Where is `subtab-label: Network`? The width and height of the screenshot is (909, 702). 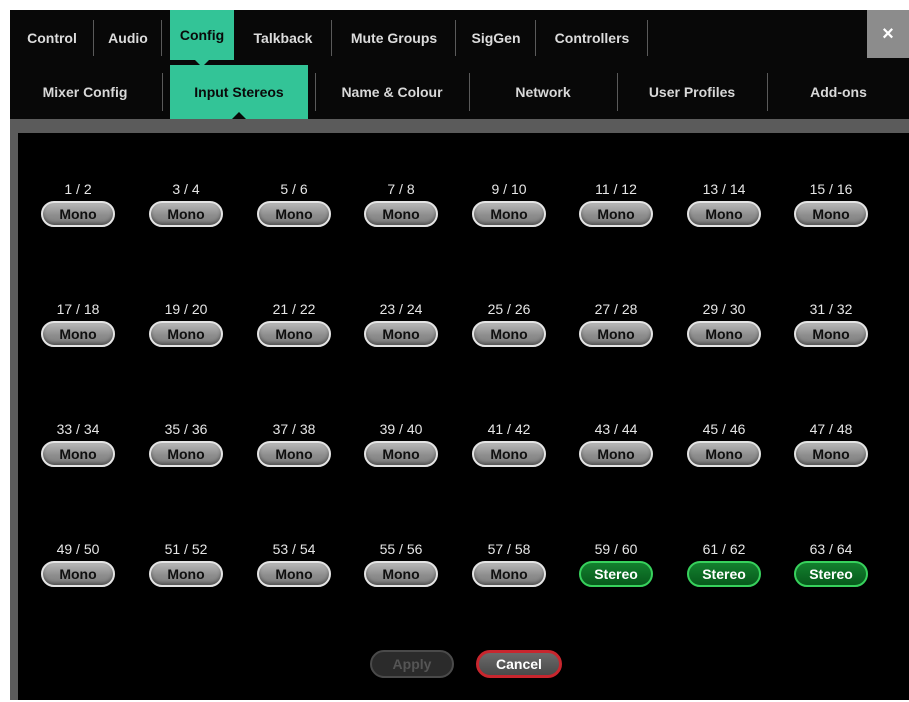
subtab-label: Network is located at coordinates (543, 92).